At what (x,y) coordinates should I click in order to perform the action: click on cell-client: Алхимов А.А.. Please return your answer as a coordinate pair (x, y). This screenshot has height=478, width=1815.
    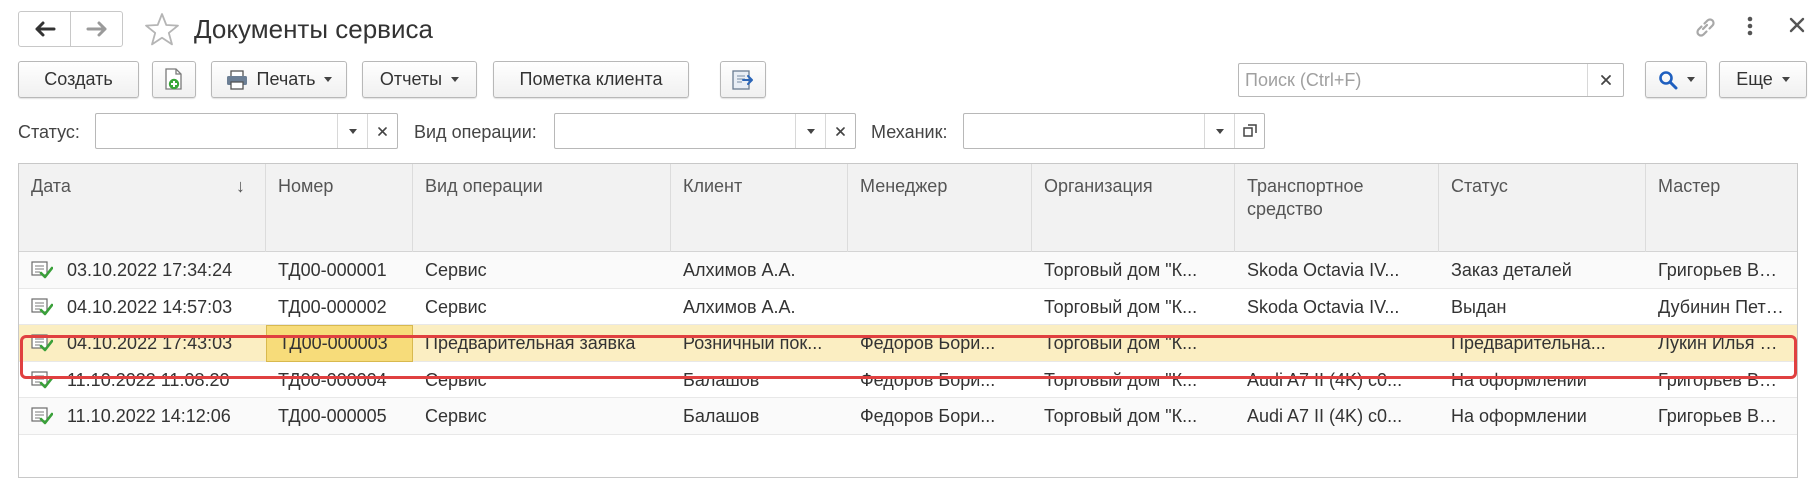
    Looking at the image, I should click on (739, 270).